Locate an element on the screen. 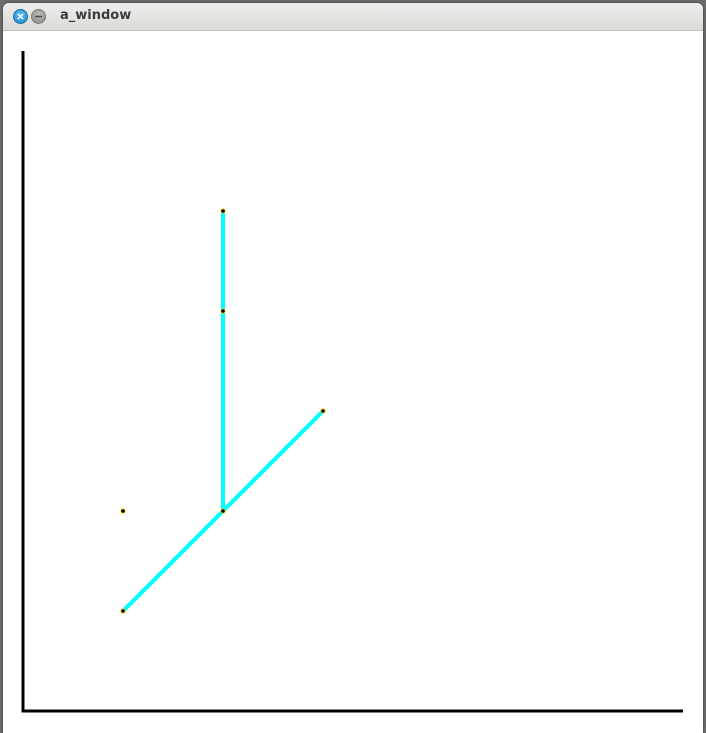  close-button is located at coordinates (20, 16).